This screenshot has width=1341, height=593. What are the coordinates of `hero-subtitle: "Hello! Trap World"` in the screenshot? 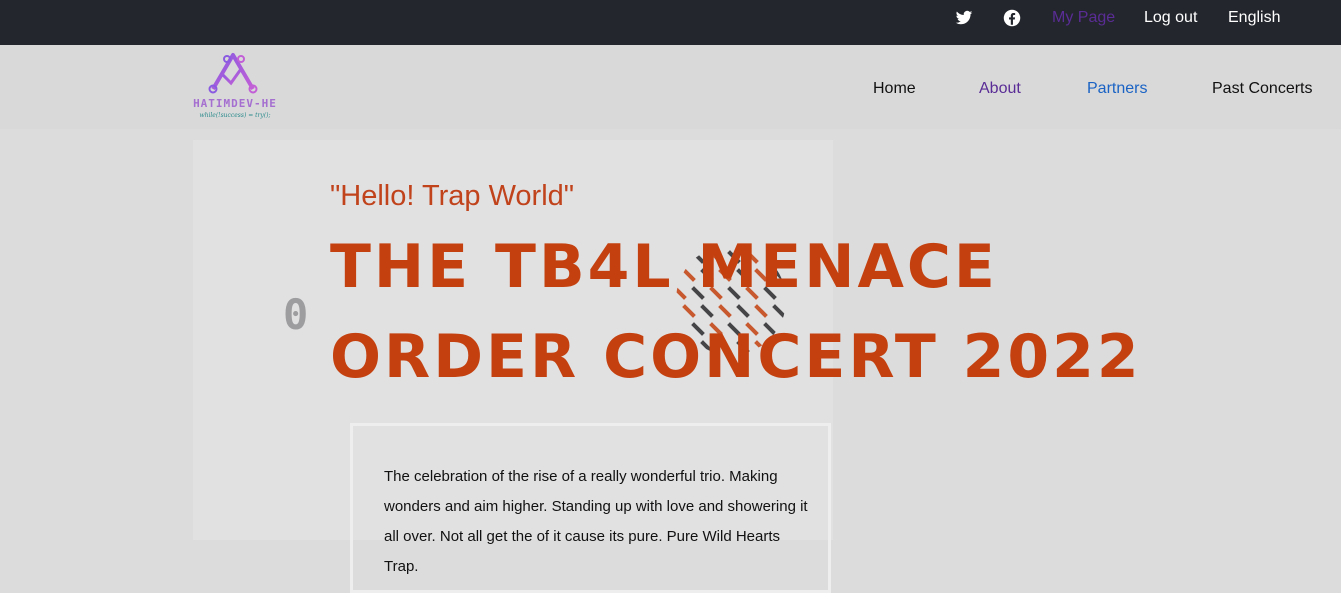 It's located at (452, 196).